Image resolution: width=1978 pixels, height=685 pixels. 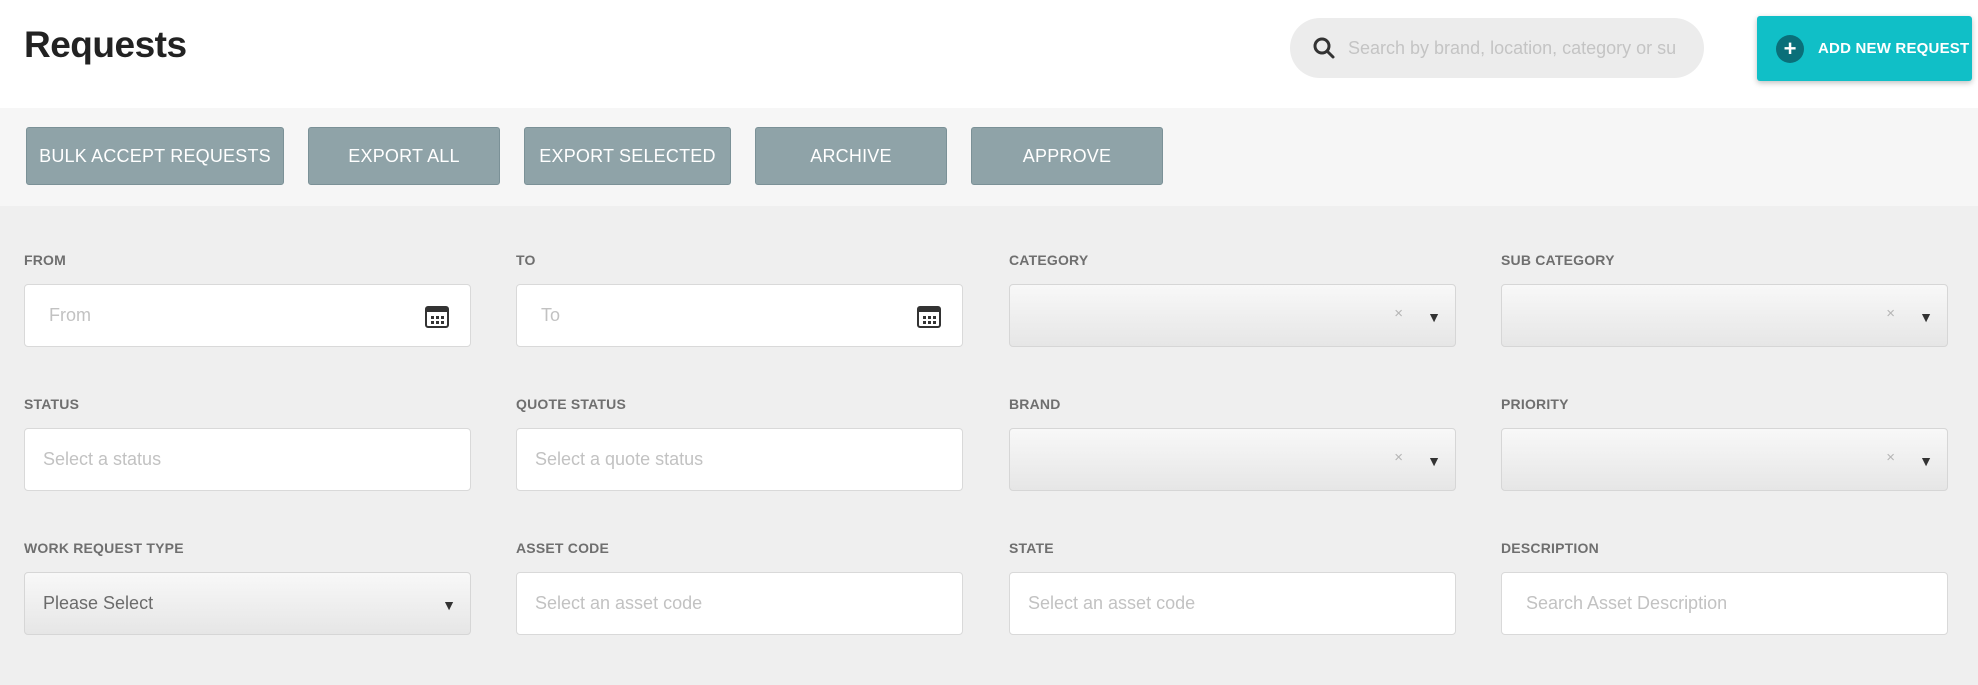 I want to click on work-request-type-value: Please Select, so click(x=98, y=603).